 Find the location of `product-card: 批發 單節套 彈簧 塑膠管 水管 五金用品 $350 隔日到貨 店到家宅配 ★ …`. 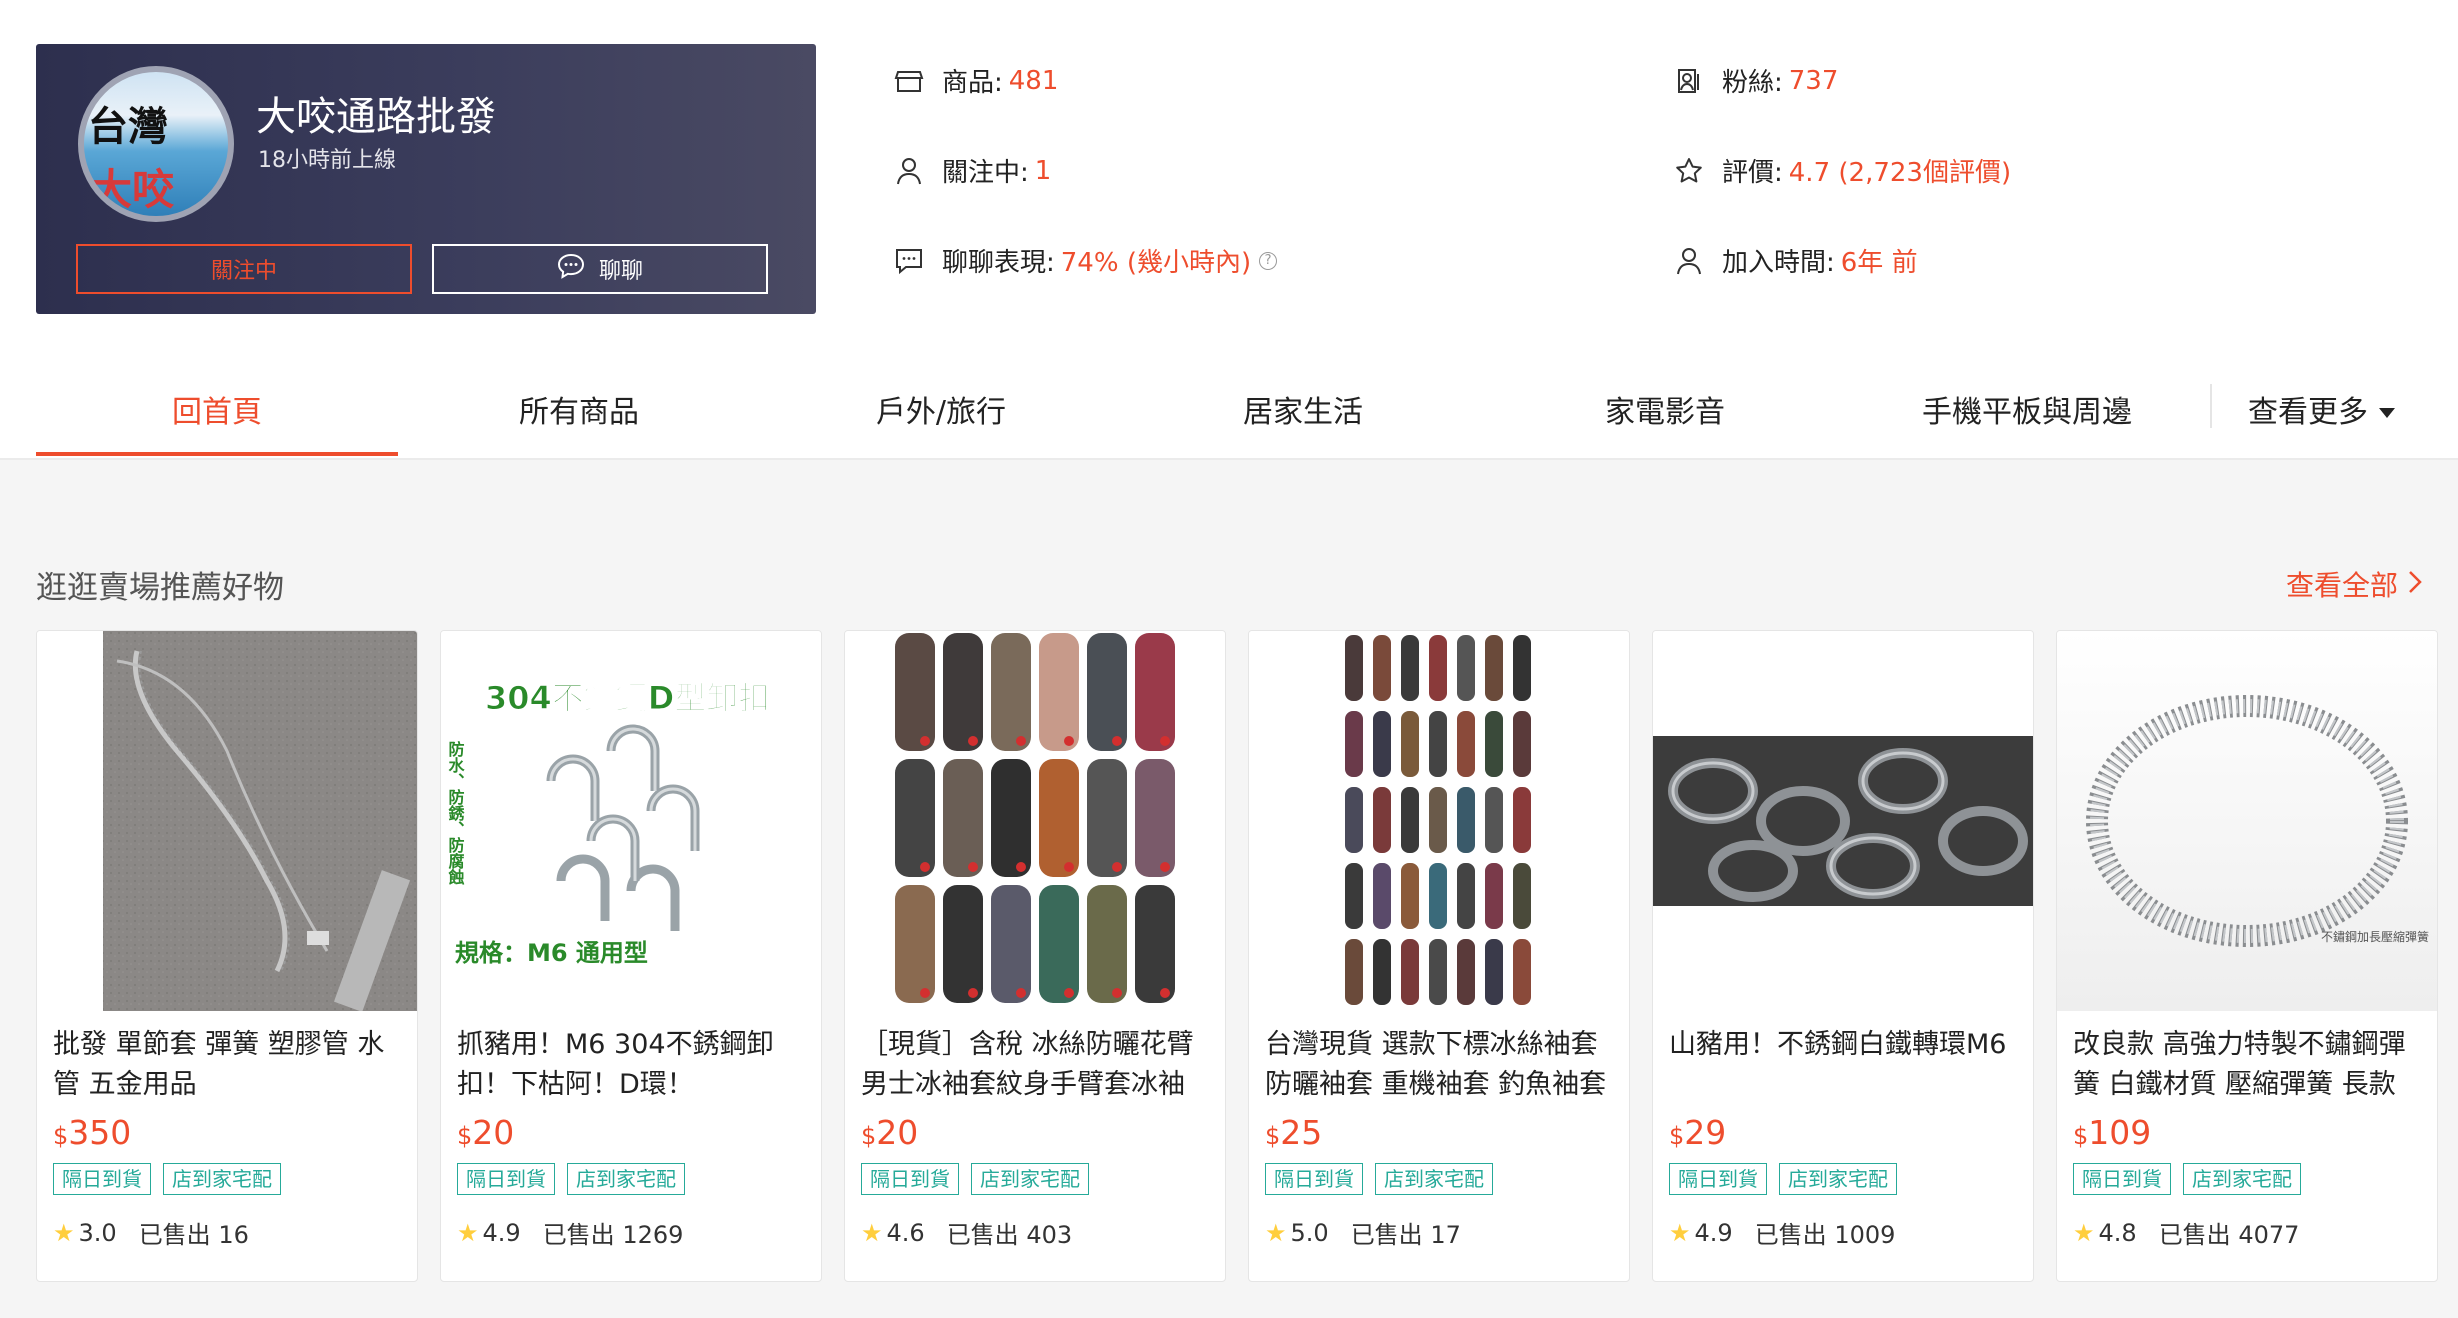

product-card: 批發 單節套 彈簧 塑膠管 水管 五金用品 $350 隔日到貨 店到家宅配 ★ … is located at coordinates (227, 956).